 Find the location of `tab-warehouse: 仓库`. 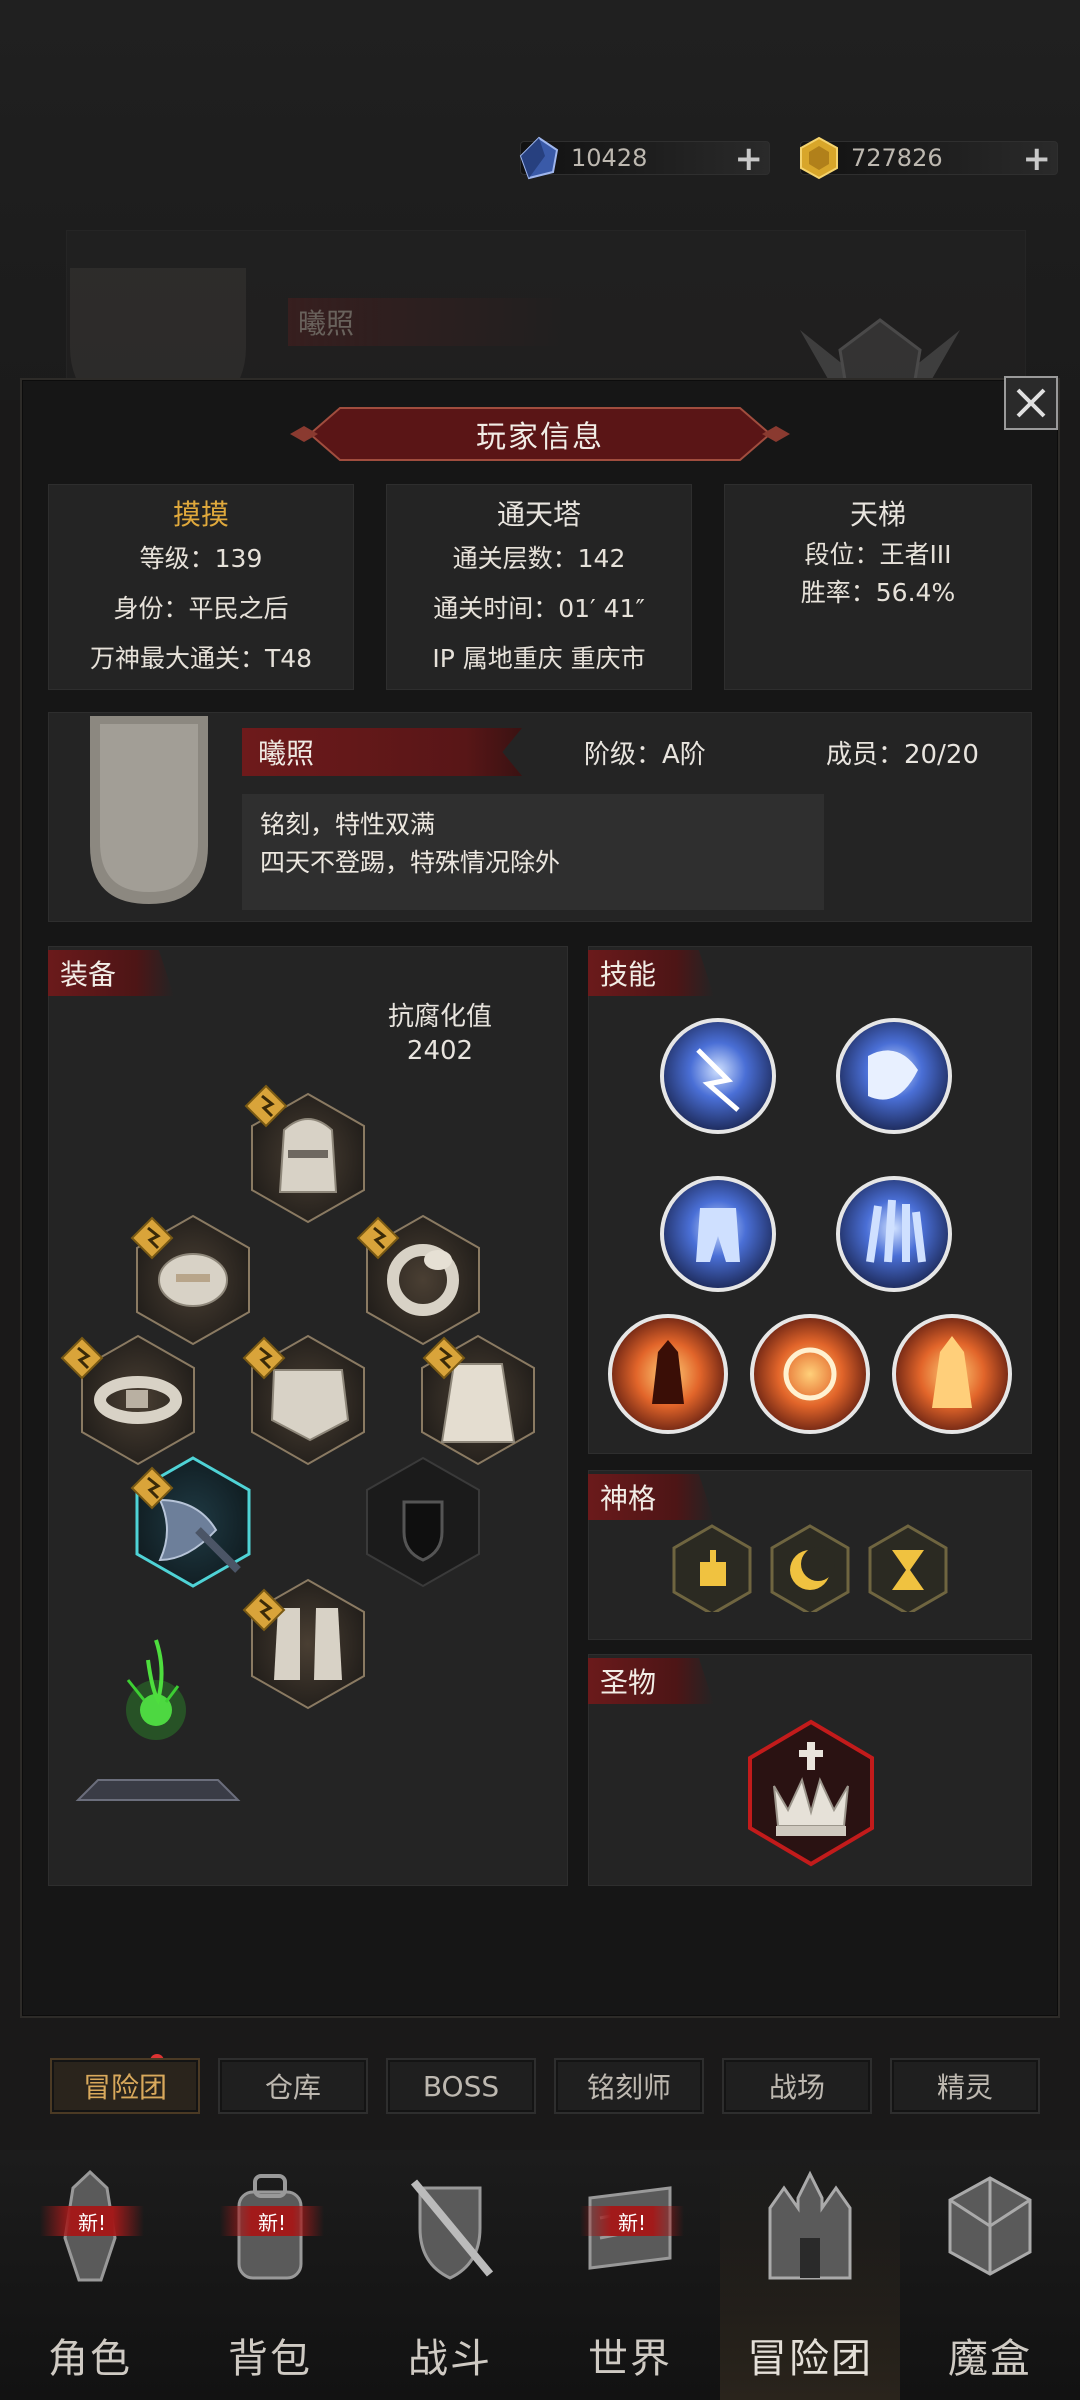

tab-warehouse: 仓库 is located at coordinates (293, 2086).